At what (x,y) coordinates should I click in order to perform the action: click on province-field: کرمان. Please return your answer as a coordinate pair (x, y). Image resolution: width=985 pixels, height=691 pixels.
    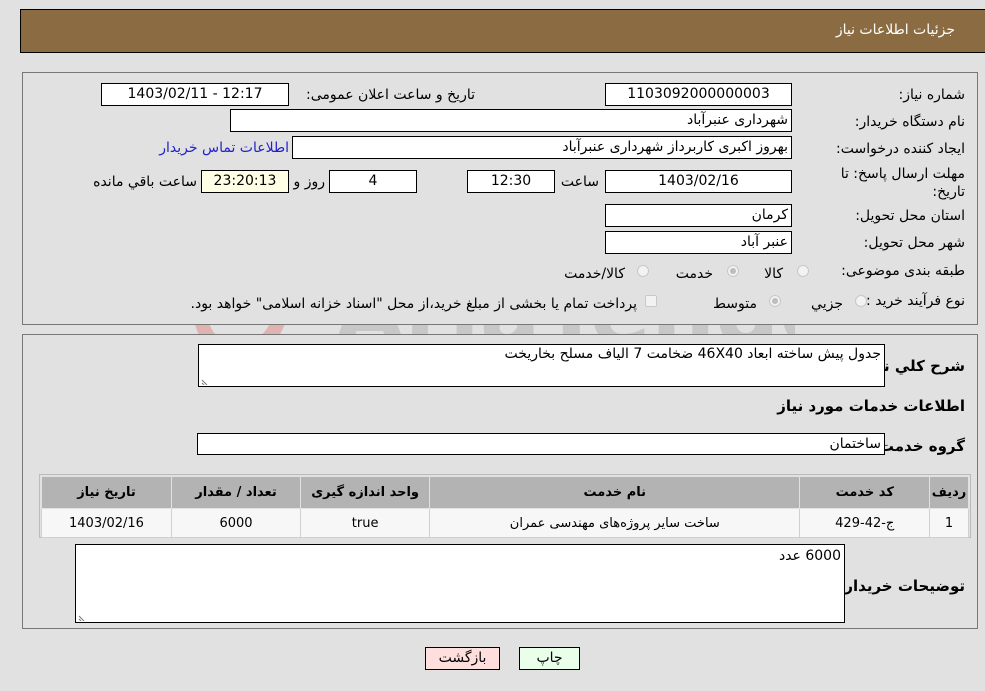
    Looking at the image, I should click on (698, 215).